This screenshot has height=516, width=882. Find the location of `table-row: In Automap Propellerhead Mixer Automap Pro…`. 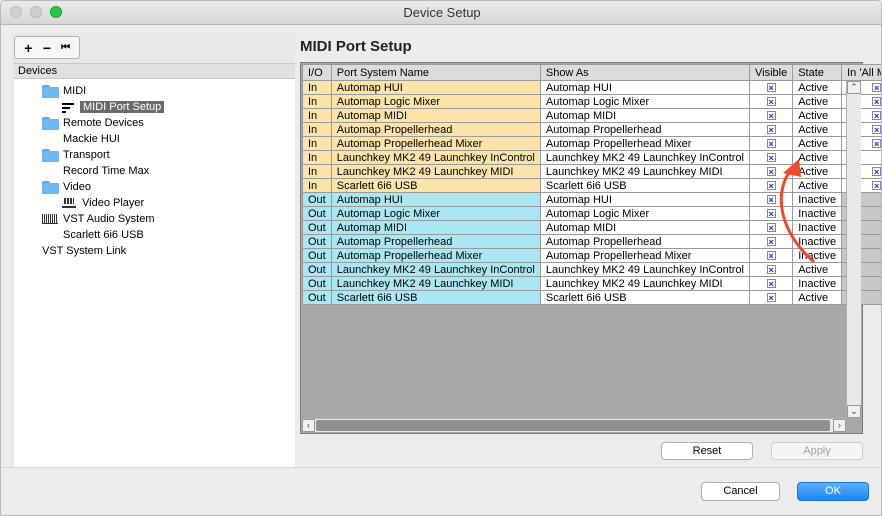

table-row: In Automap Propellerhead Mixer Automap Pro… is located at coordinates (591, 143).